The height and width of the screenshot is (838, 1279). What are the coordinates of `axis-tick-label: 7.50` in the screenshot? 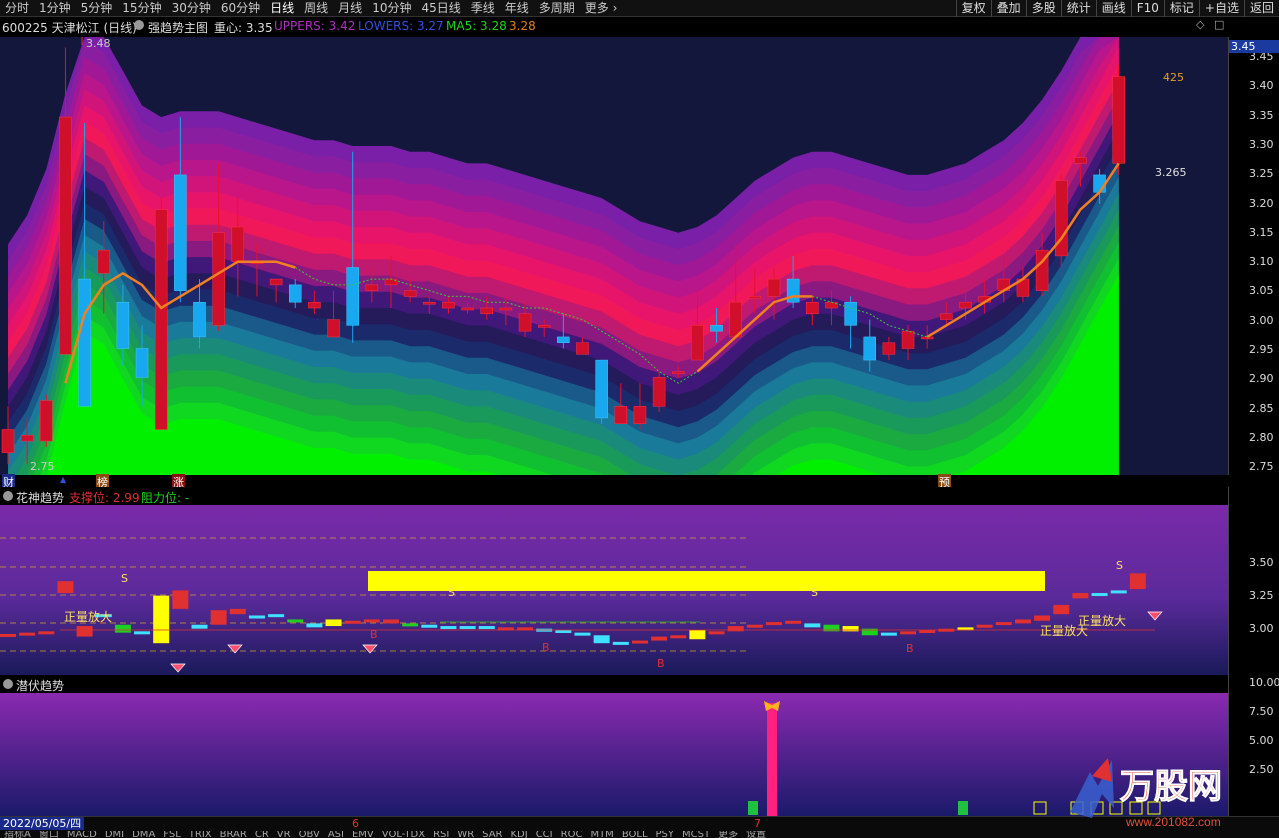 It's located at (1261, 711).